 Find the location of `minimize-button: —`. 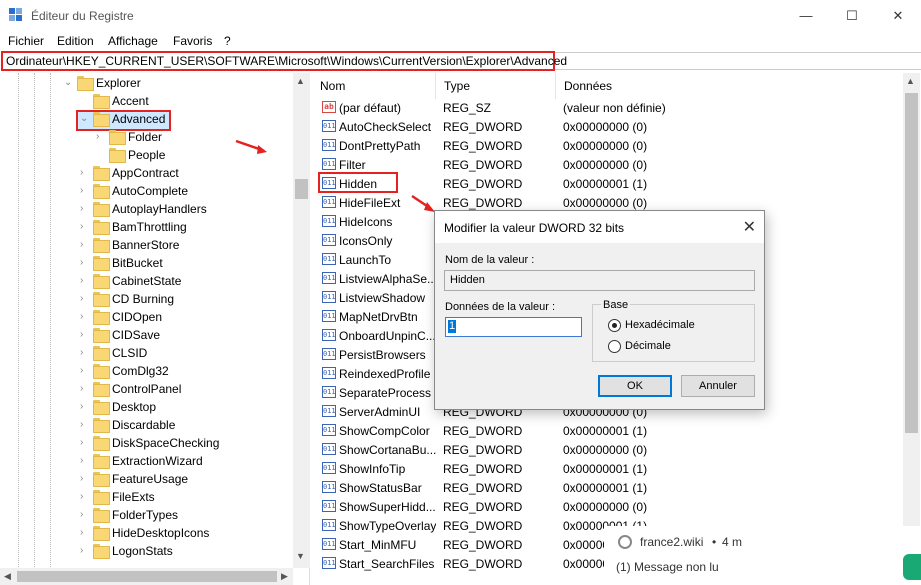

minimize-button: — is located at coordinates (806, 15).